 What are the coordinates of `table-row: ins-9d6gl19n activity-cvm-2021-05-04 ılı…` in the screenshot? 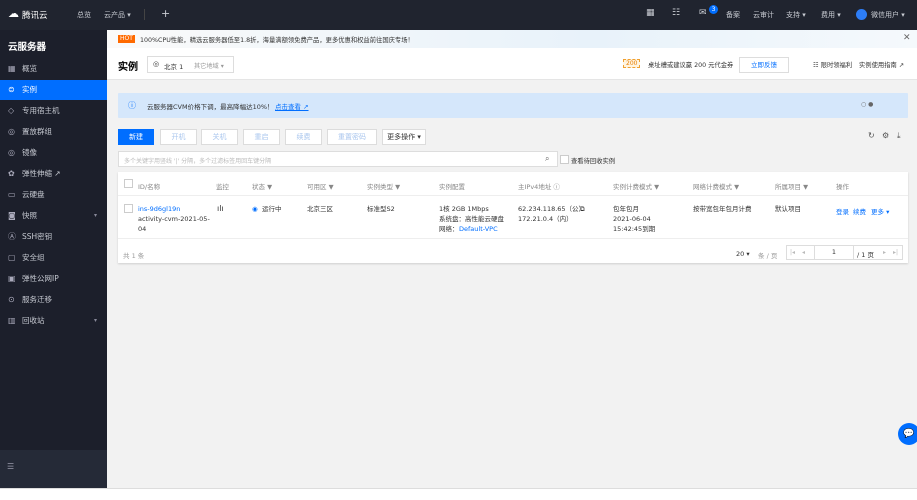 It's located at (513, 217).